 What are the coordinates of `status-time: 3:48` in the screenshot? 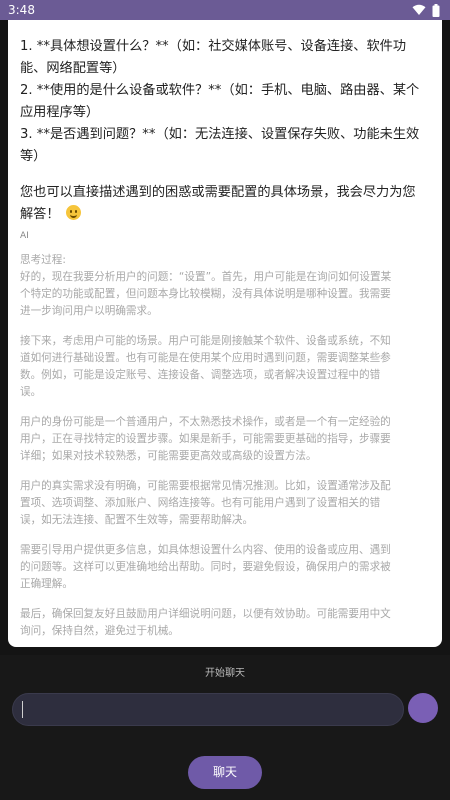 It's located at (21, 10).